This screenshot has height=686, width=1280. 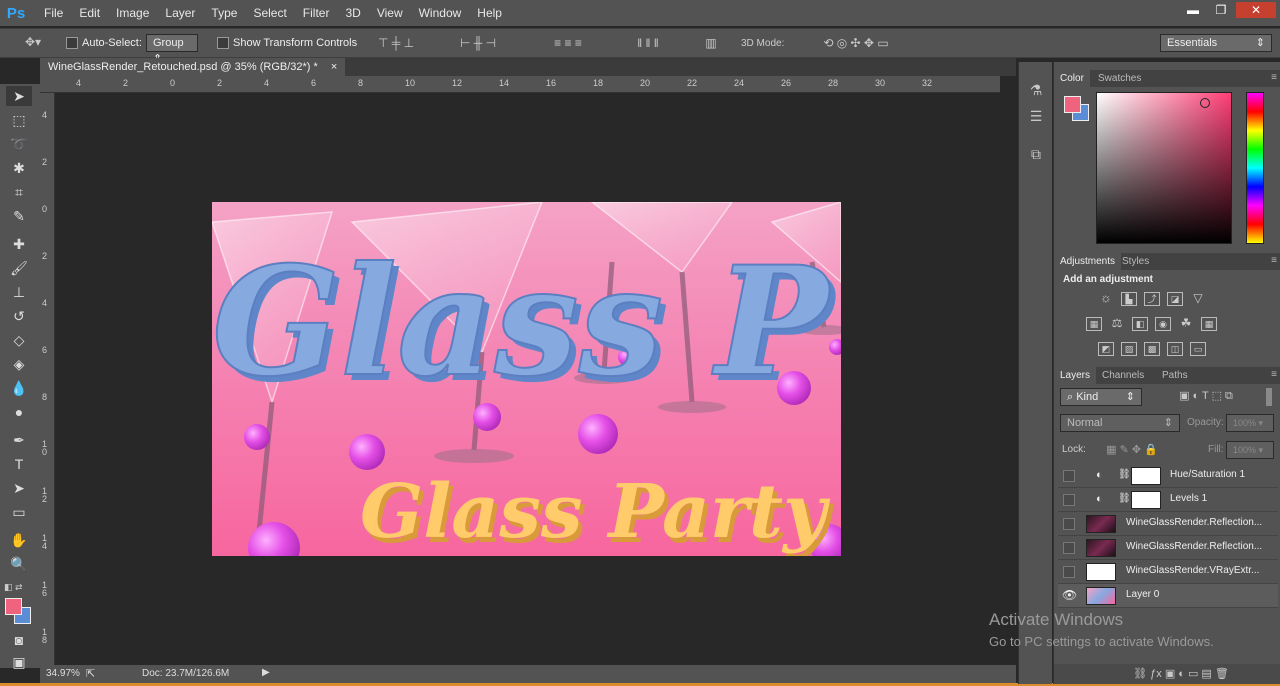 What do you see at coordinates (266, 672) in the screenshot?
I see `status-menu-arrow-icon: ▶` at bounding box center [266, 672].